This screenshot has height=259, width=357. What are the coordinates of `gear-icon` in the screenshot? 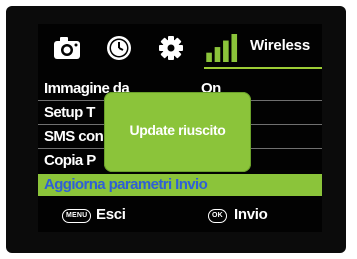 It's located at (171, 48).